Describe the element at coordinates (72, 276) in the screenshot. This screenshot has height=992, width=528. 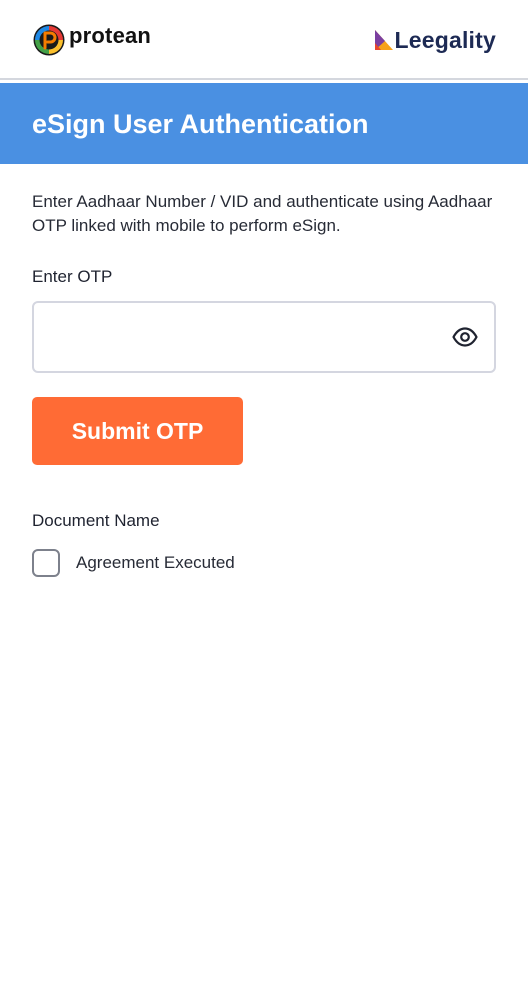
I see `otp-label: Enter OTP` at that location.